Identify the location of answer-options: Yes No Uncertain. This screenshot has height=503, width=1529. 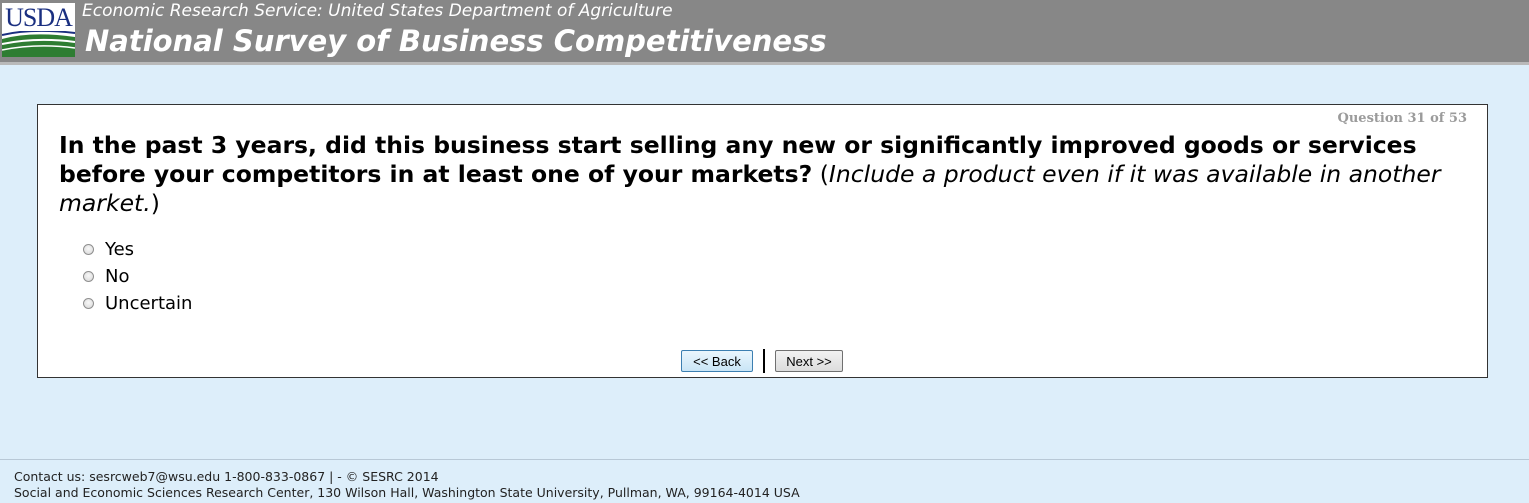
(137, 276).